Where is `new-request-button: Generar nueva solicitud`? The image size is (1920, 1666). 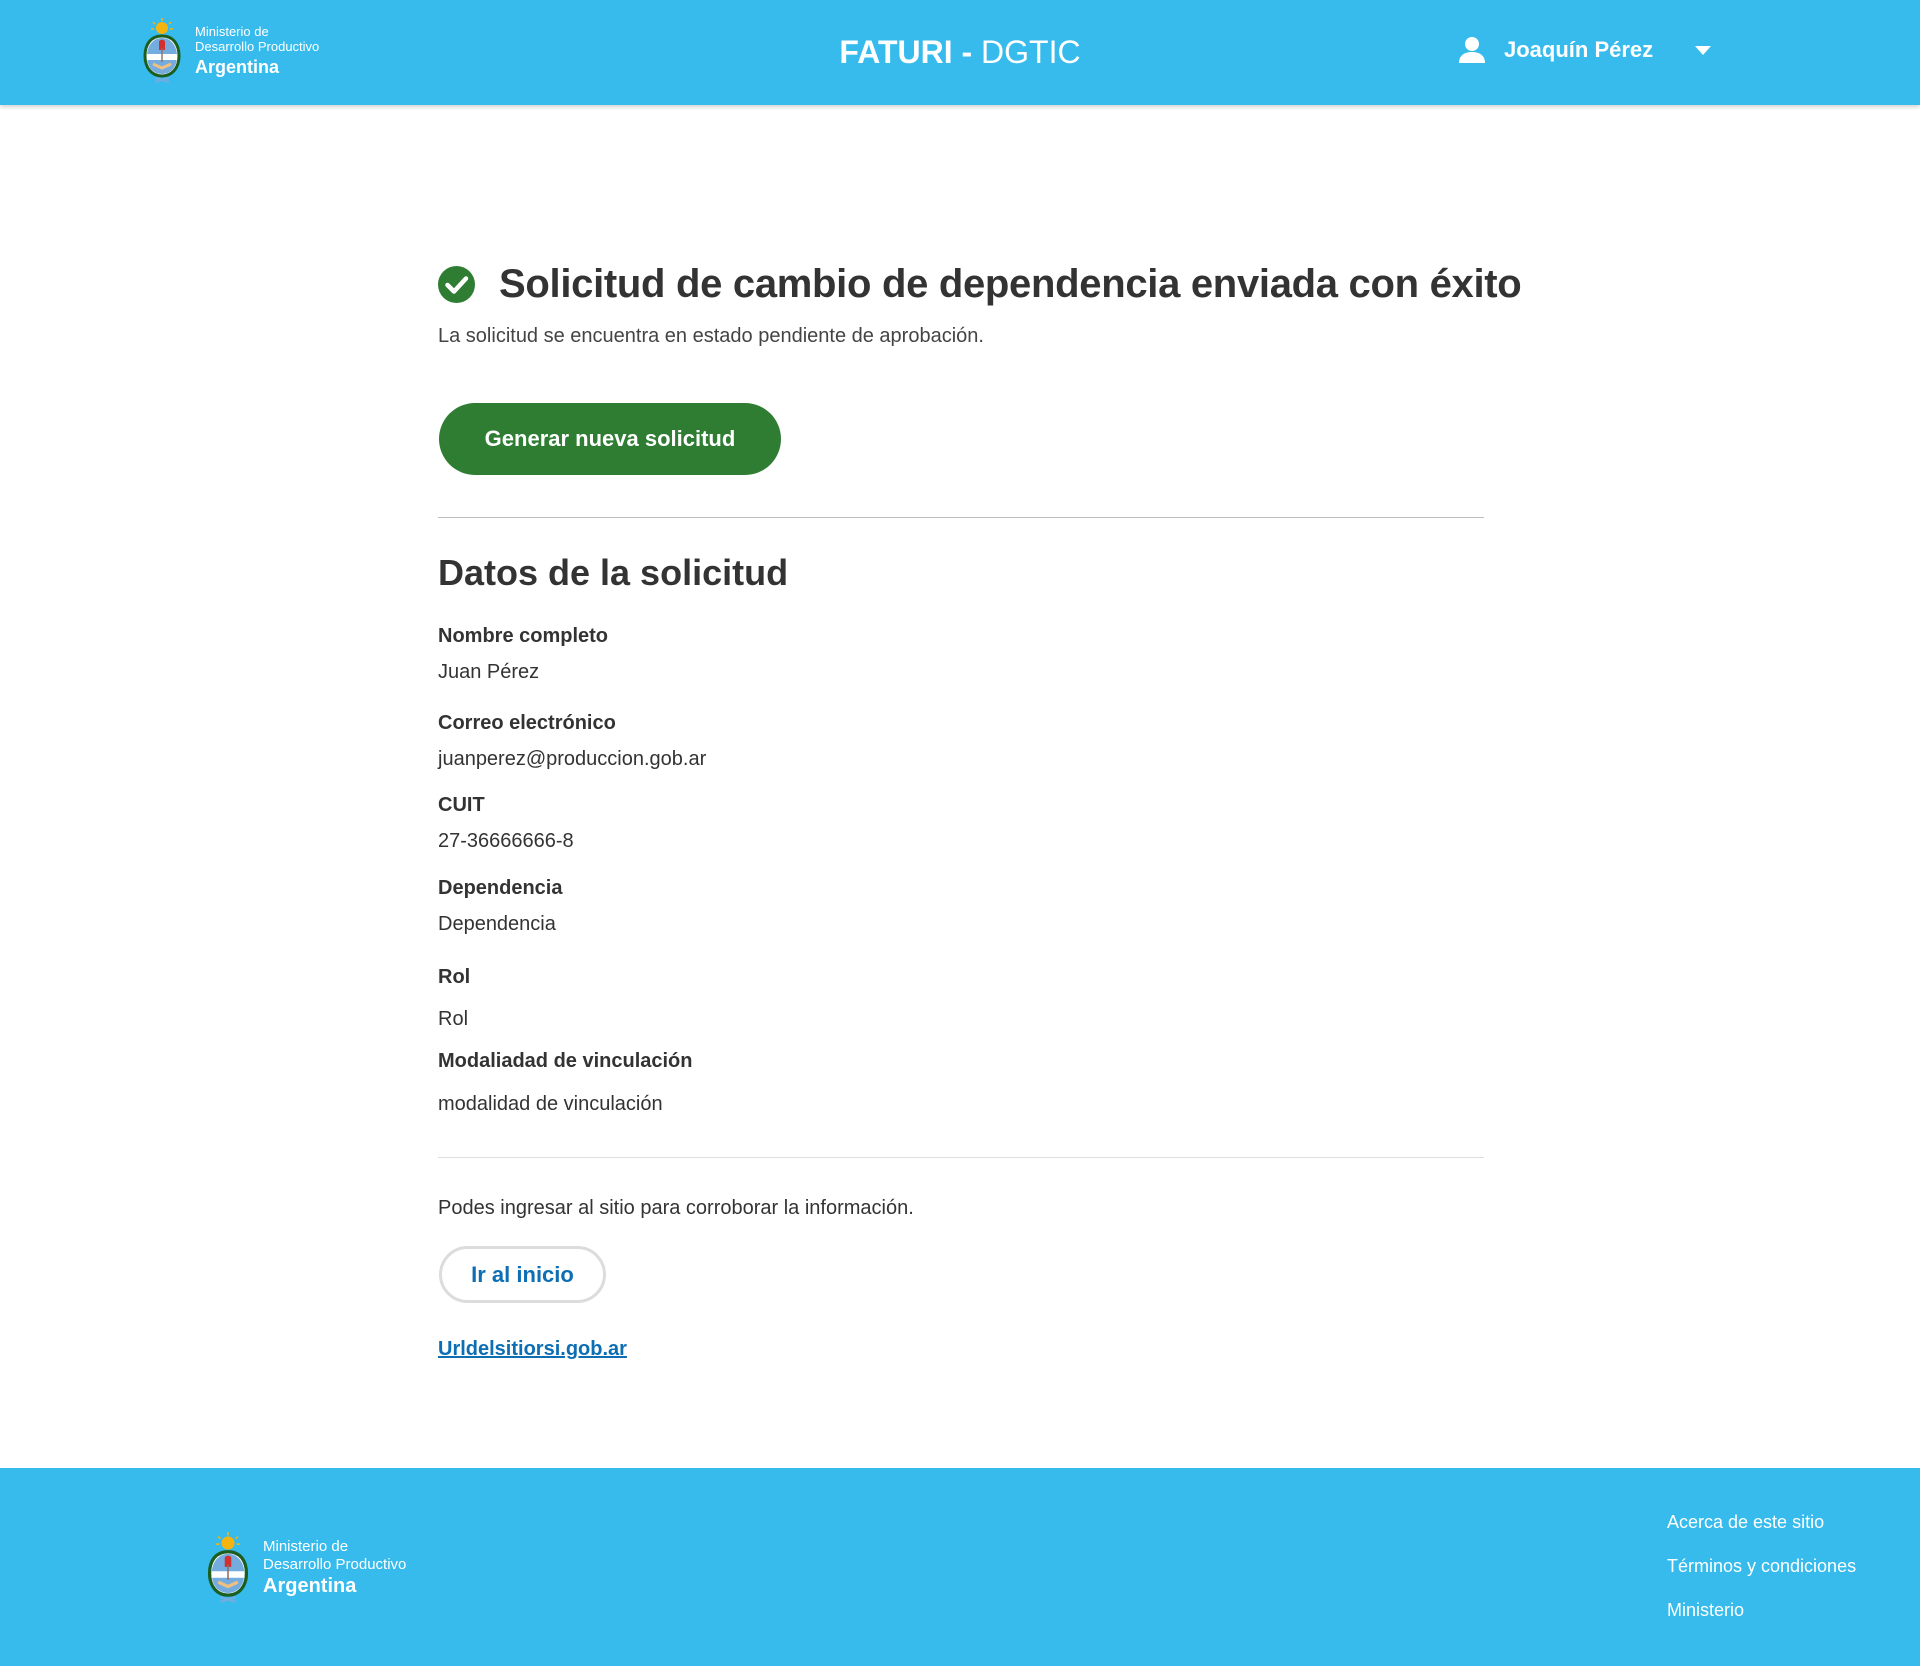 new-request-button: Generar nueva solicitud is located at coordinates (610, 439).